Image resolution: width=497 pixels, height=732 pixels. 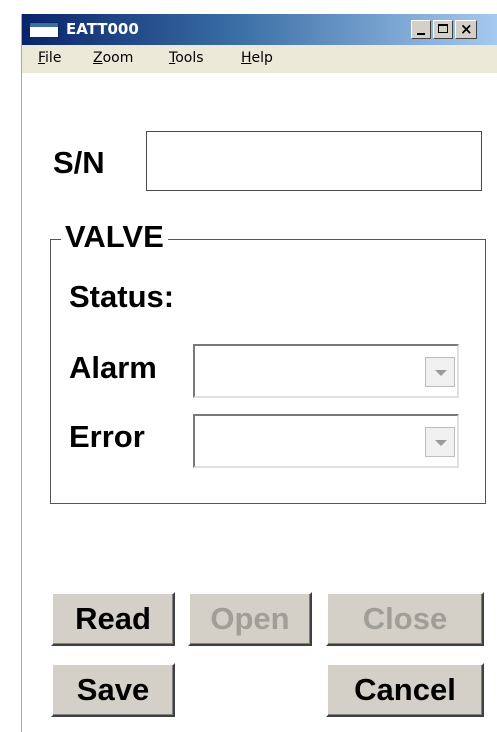 I want to click on close-icon: ×, so click(x=466, y=29).